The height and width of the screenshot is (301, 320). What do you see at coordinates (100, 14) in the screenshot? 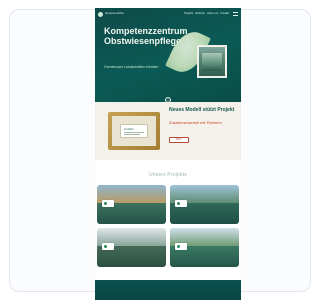
I see `logo-icon` at bounding box center [100, 14].